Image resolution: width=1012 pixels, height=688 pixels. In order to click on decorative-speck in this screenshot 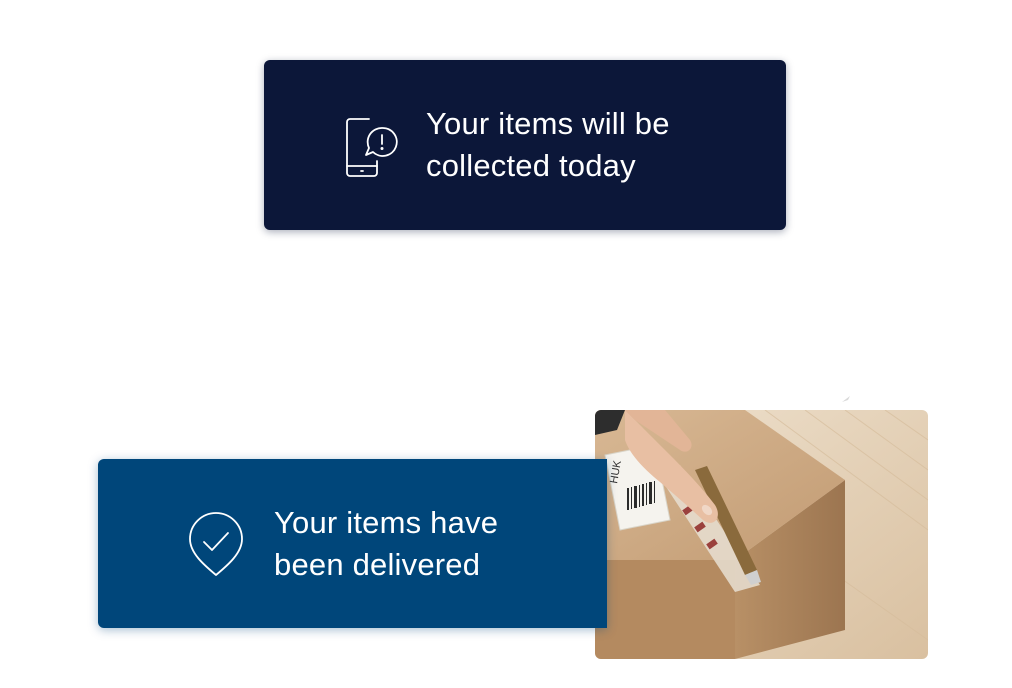, I will do `click(846, 399)`.